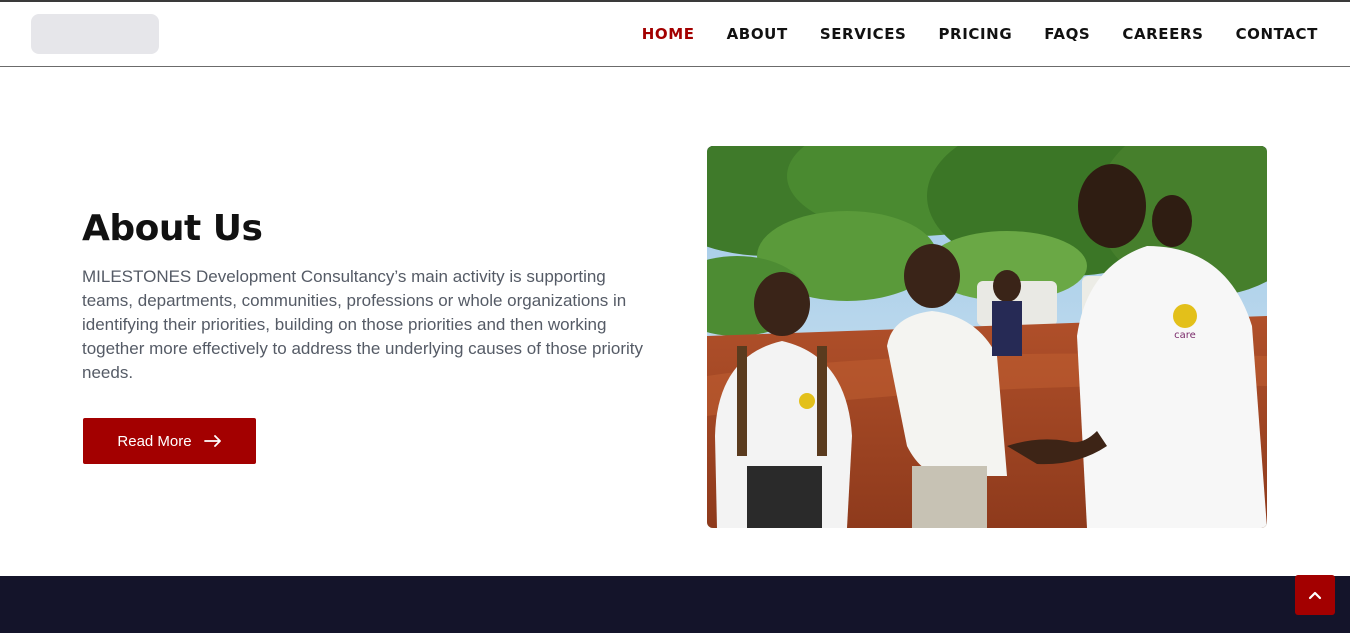 This screenshot has height=633, width=1350. What do you see at coordinates (1185, 335) in the screenshot?
I see `shirt-logo-text: care` at bounding box center [1185, 335].